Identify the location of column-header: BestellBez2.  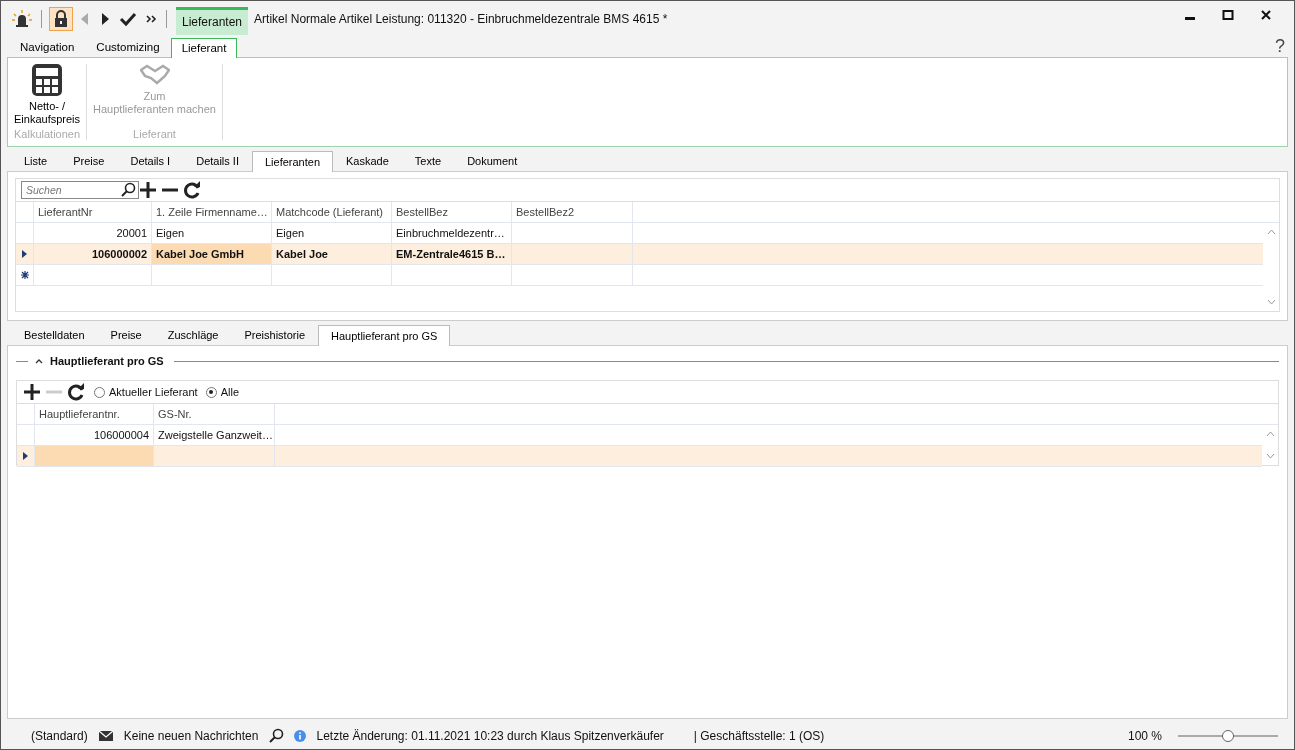
(572, 212).